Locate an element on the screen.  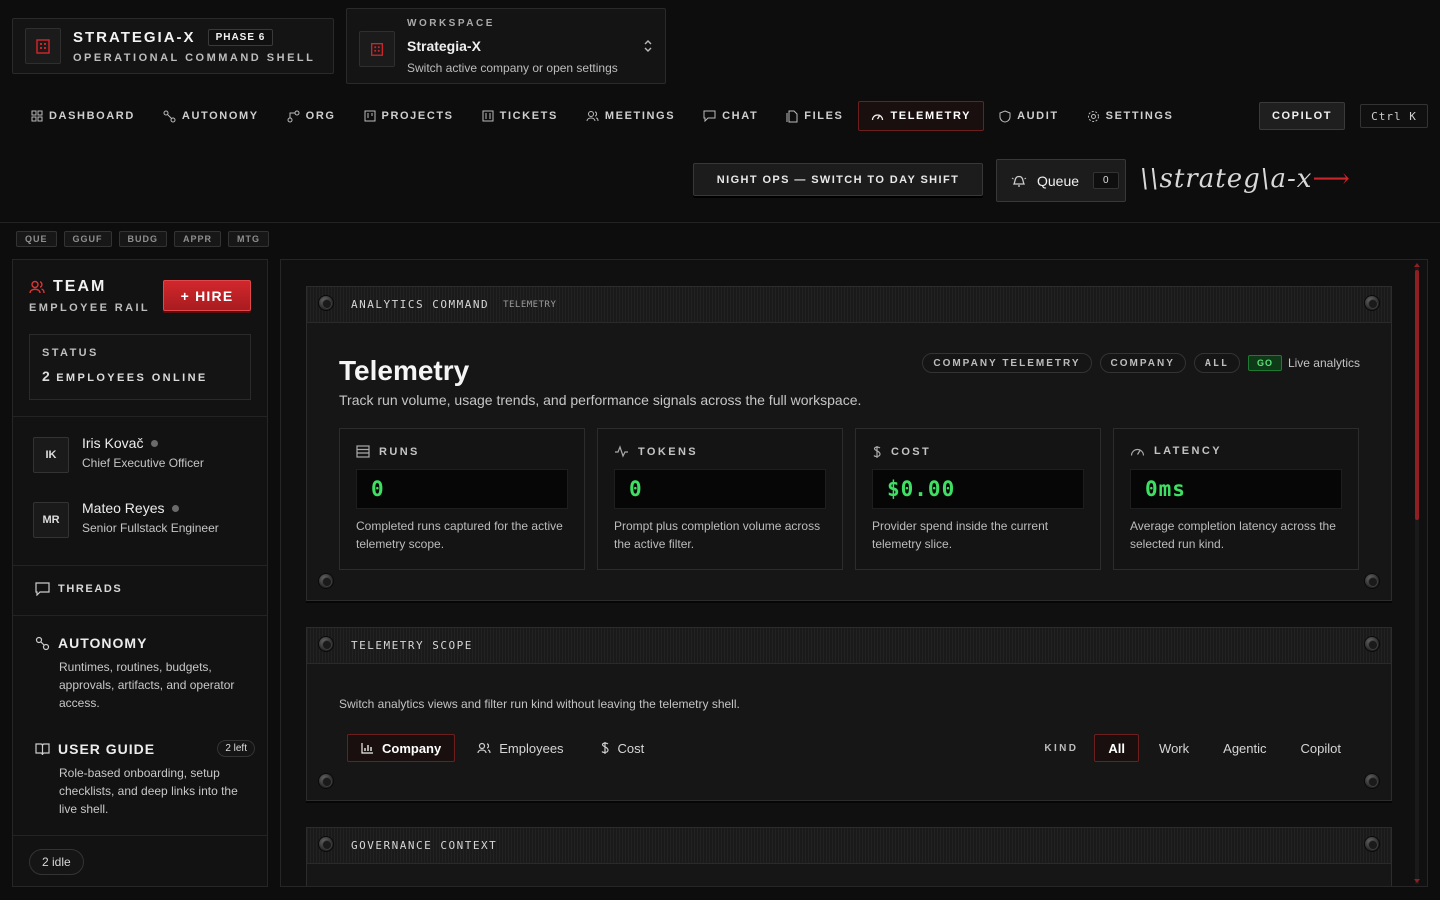
workspace-subtitle: Switch active company or open settings is located at coordinates (512, 68).